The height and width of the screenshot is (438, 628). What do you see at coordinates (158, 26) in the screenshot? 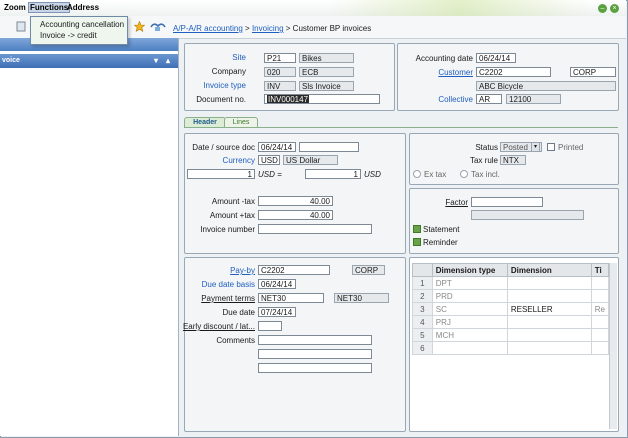
I see `link-icon` at bounding box center [158, 26].